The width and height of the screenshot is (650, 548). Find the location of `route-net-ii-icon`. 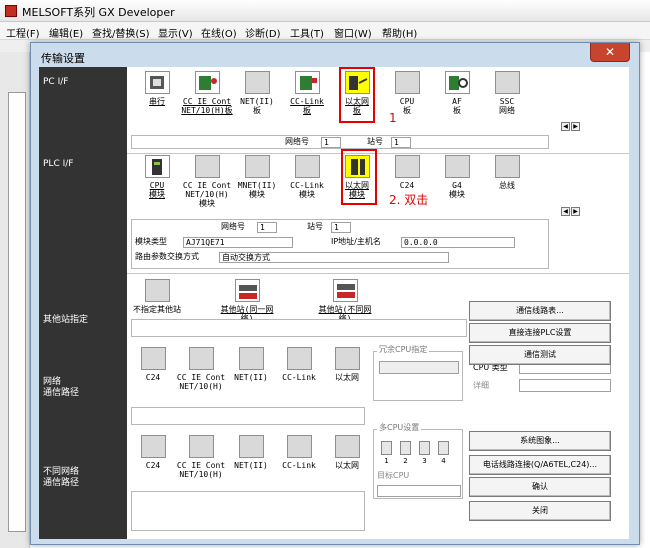

route-net-ii-icon is located at coordinates (251, 358).